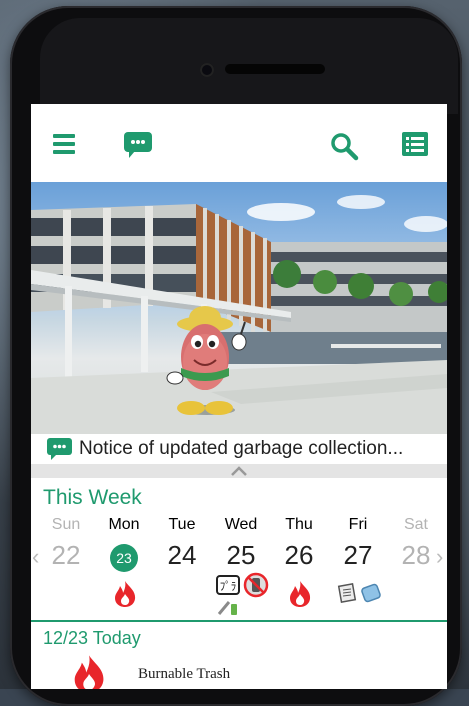 The height and width of the screenshot is (706, 469). I want to click on search-button, so click(347, 149).